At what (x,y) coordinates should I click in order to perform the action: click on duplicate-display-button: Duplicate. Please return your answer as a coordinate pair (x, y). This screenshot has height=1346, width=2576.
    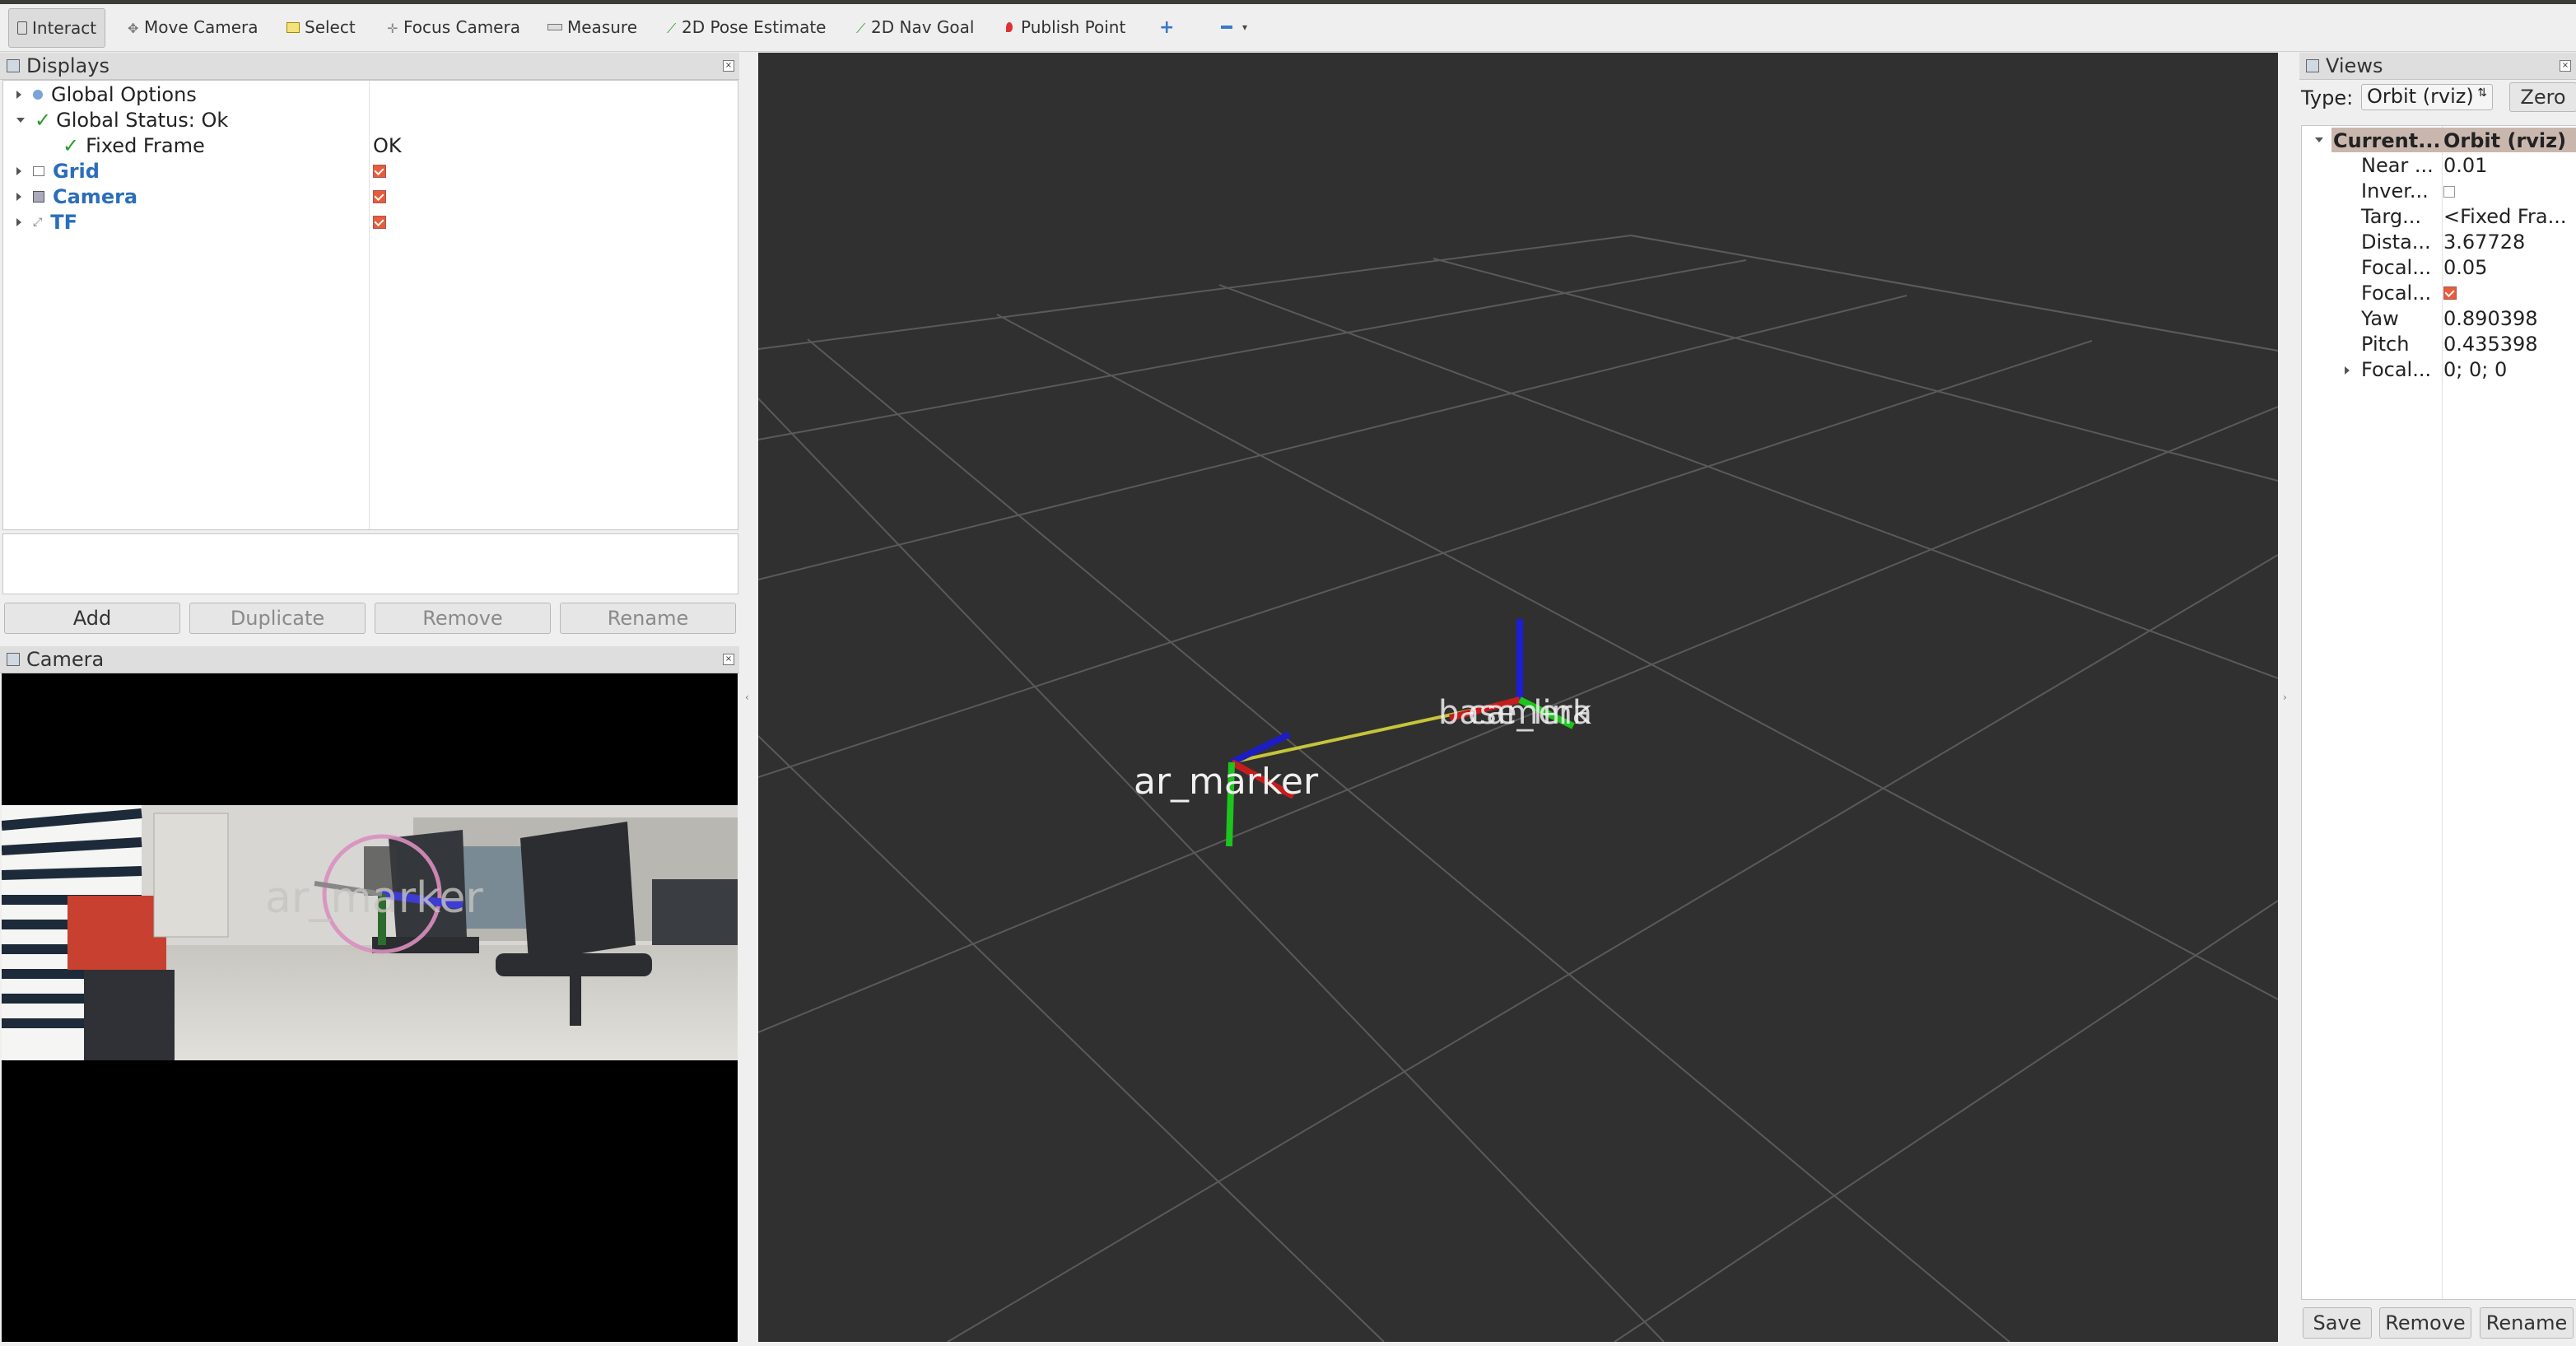
    Looking at the image, I should click on (277, 618).